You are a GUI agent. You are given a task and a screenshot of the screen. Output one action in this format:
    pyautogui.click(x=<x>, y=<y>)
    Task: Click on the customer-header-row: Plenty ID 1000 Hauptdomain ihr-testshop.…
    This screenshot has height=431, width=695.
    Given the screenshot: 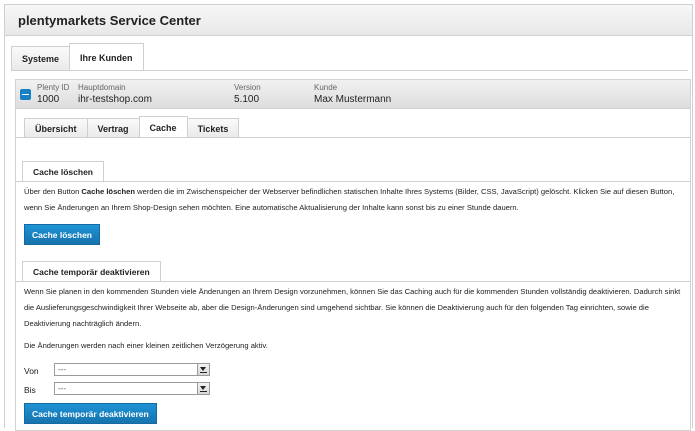 What is the action you would take?
    pyautogui.click(x=353, y=94)
    